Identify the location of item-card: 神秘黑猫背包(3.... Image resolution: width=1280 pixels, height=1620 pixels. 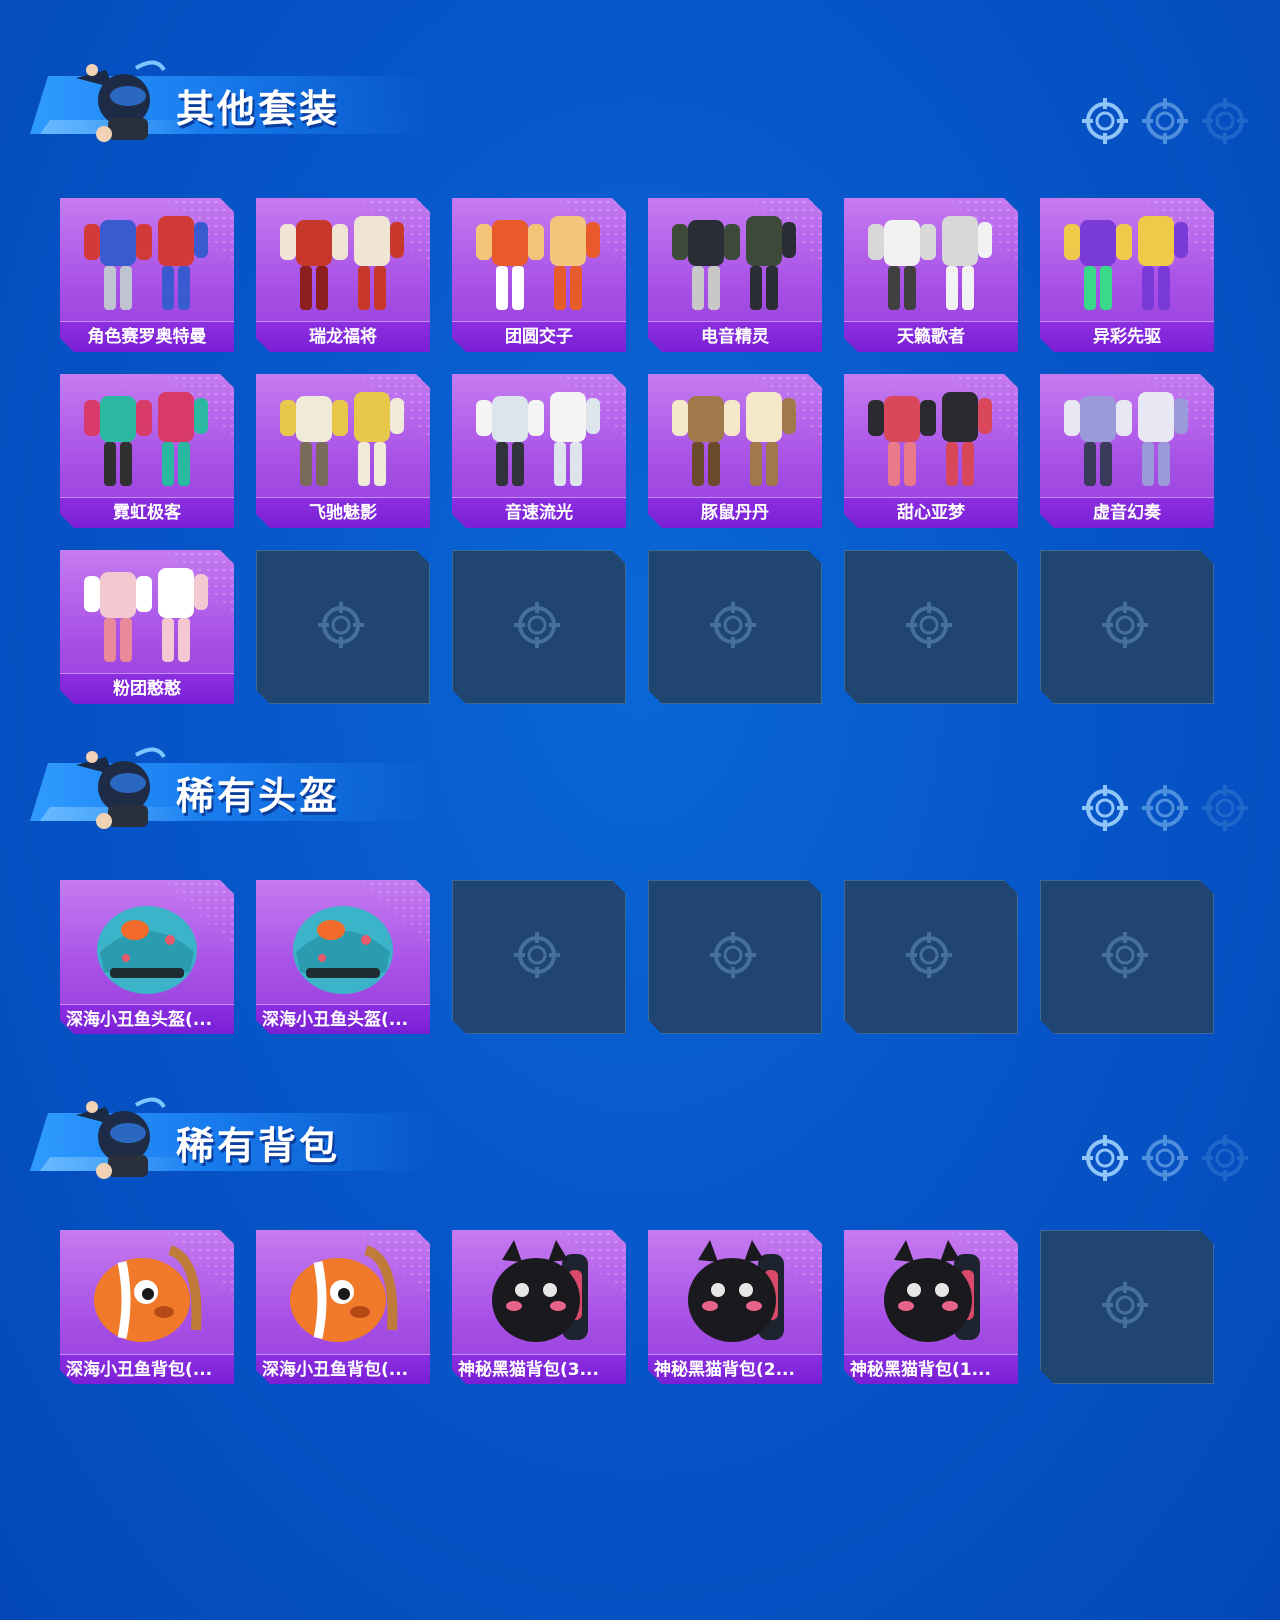
(539, 1307).